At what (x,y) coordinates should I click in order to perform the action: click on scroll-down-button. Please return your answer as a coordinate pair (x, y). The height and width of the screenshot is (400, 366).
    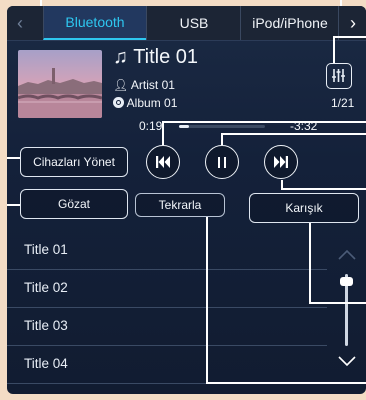
    Looking at the image, I should click on (347, 361).